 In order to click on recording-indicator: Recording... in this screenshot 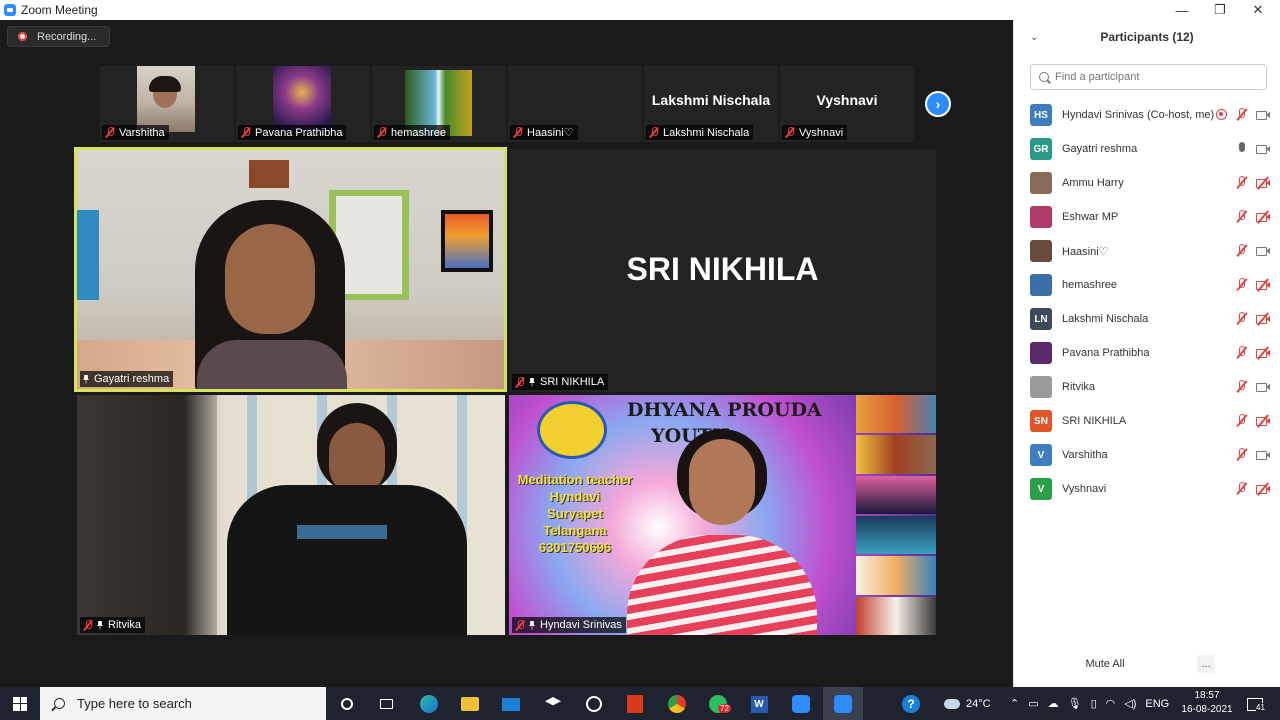, I will do `click(58, 36)`.